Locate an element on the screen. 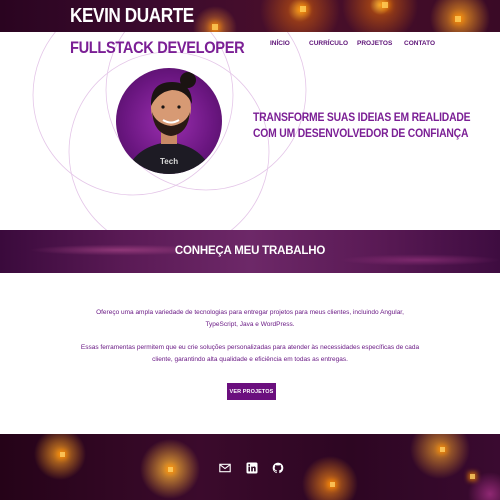  footer is located at coordinates (250, 467).